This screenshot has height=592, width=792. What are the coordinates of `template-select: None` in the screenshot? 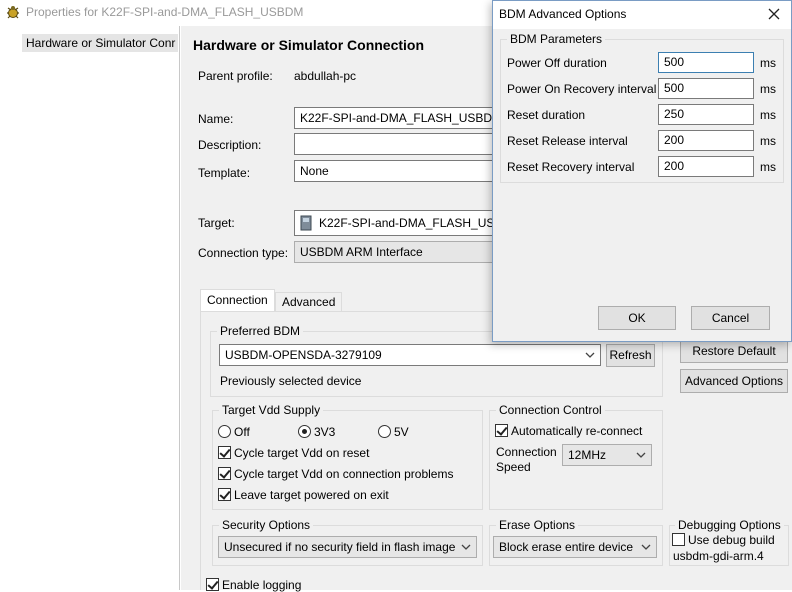 It's located at (399, 171).